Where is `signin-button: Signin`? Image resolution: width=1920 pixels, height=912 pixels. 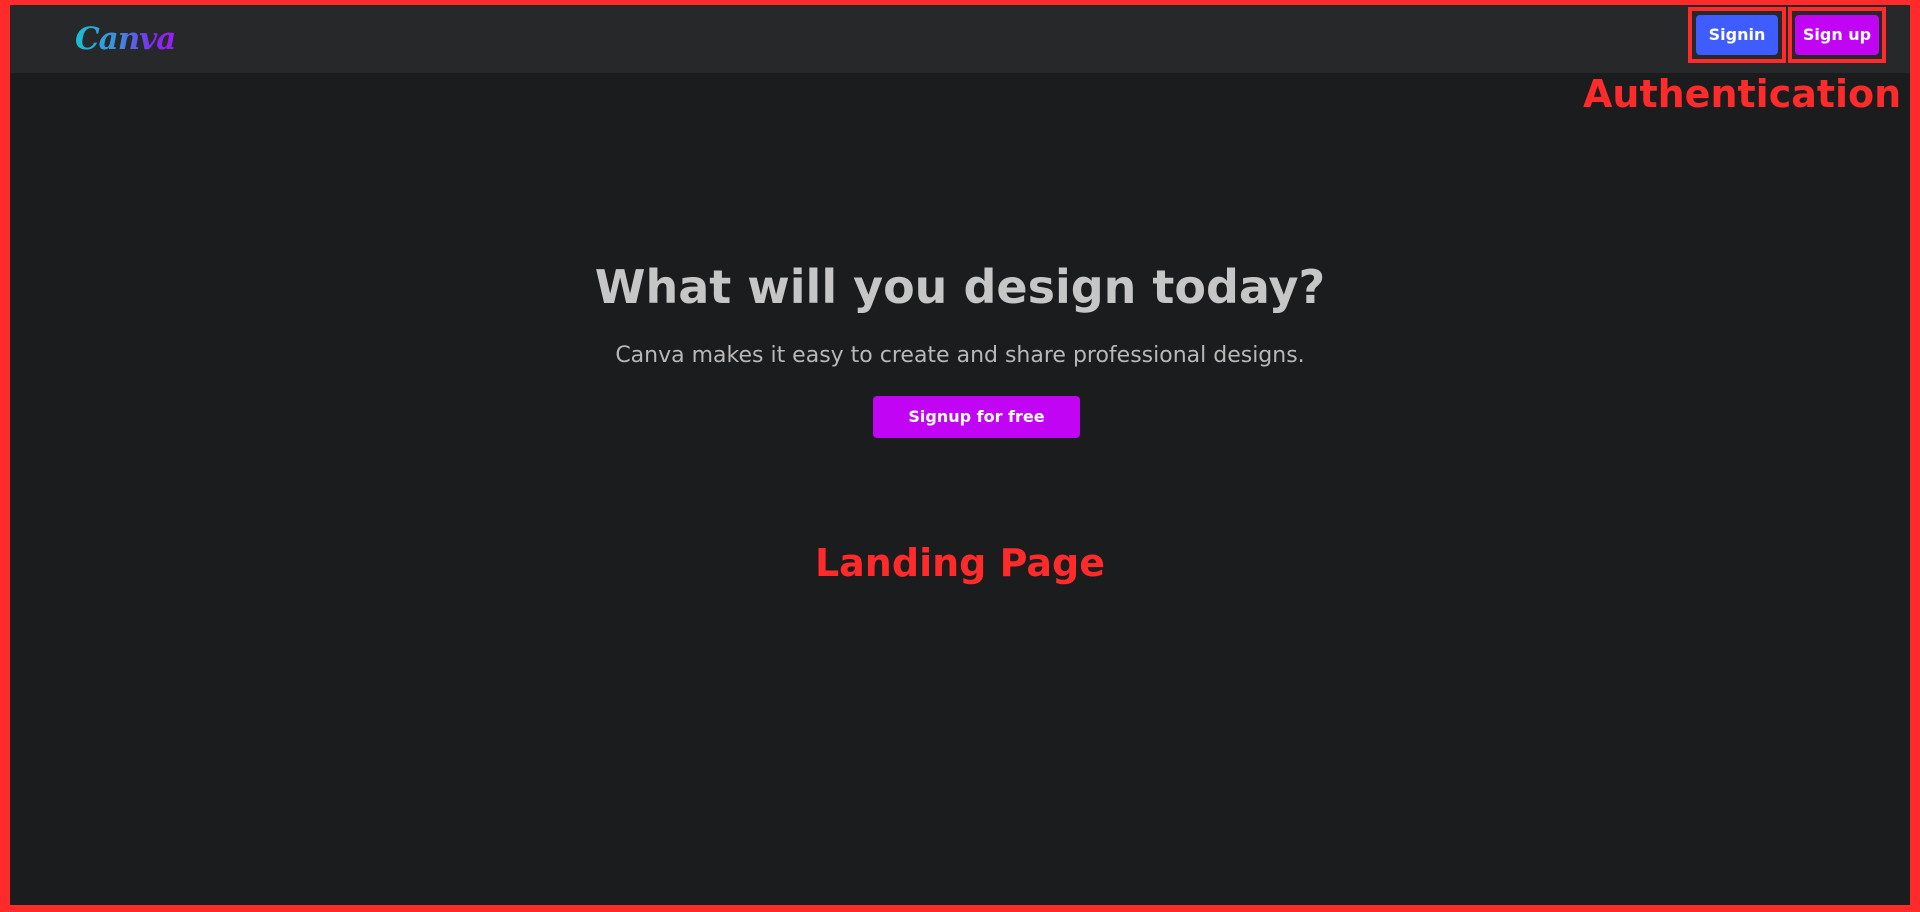
signin-button: Signin is located at coordinates (1737, 35).